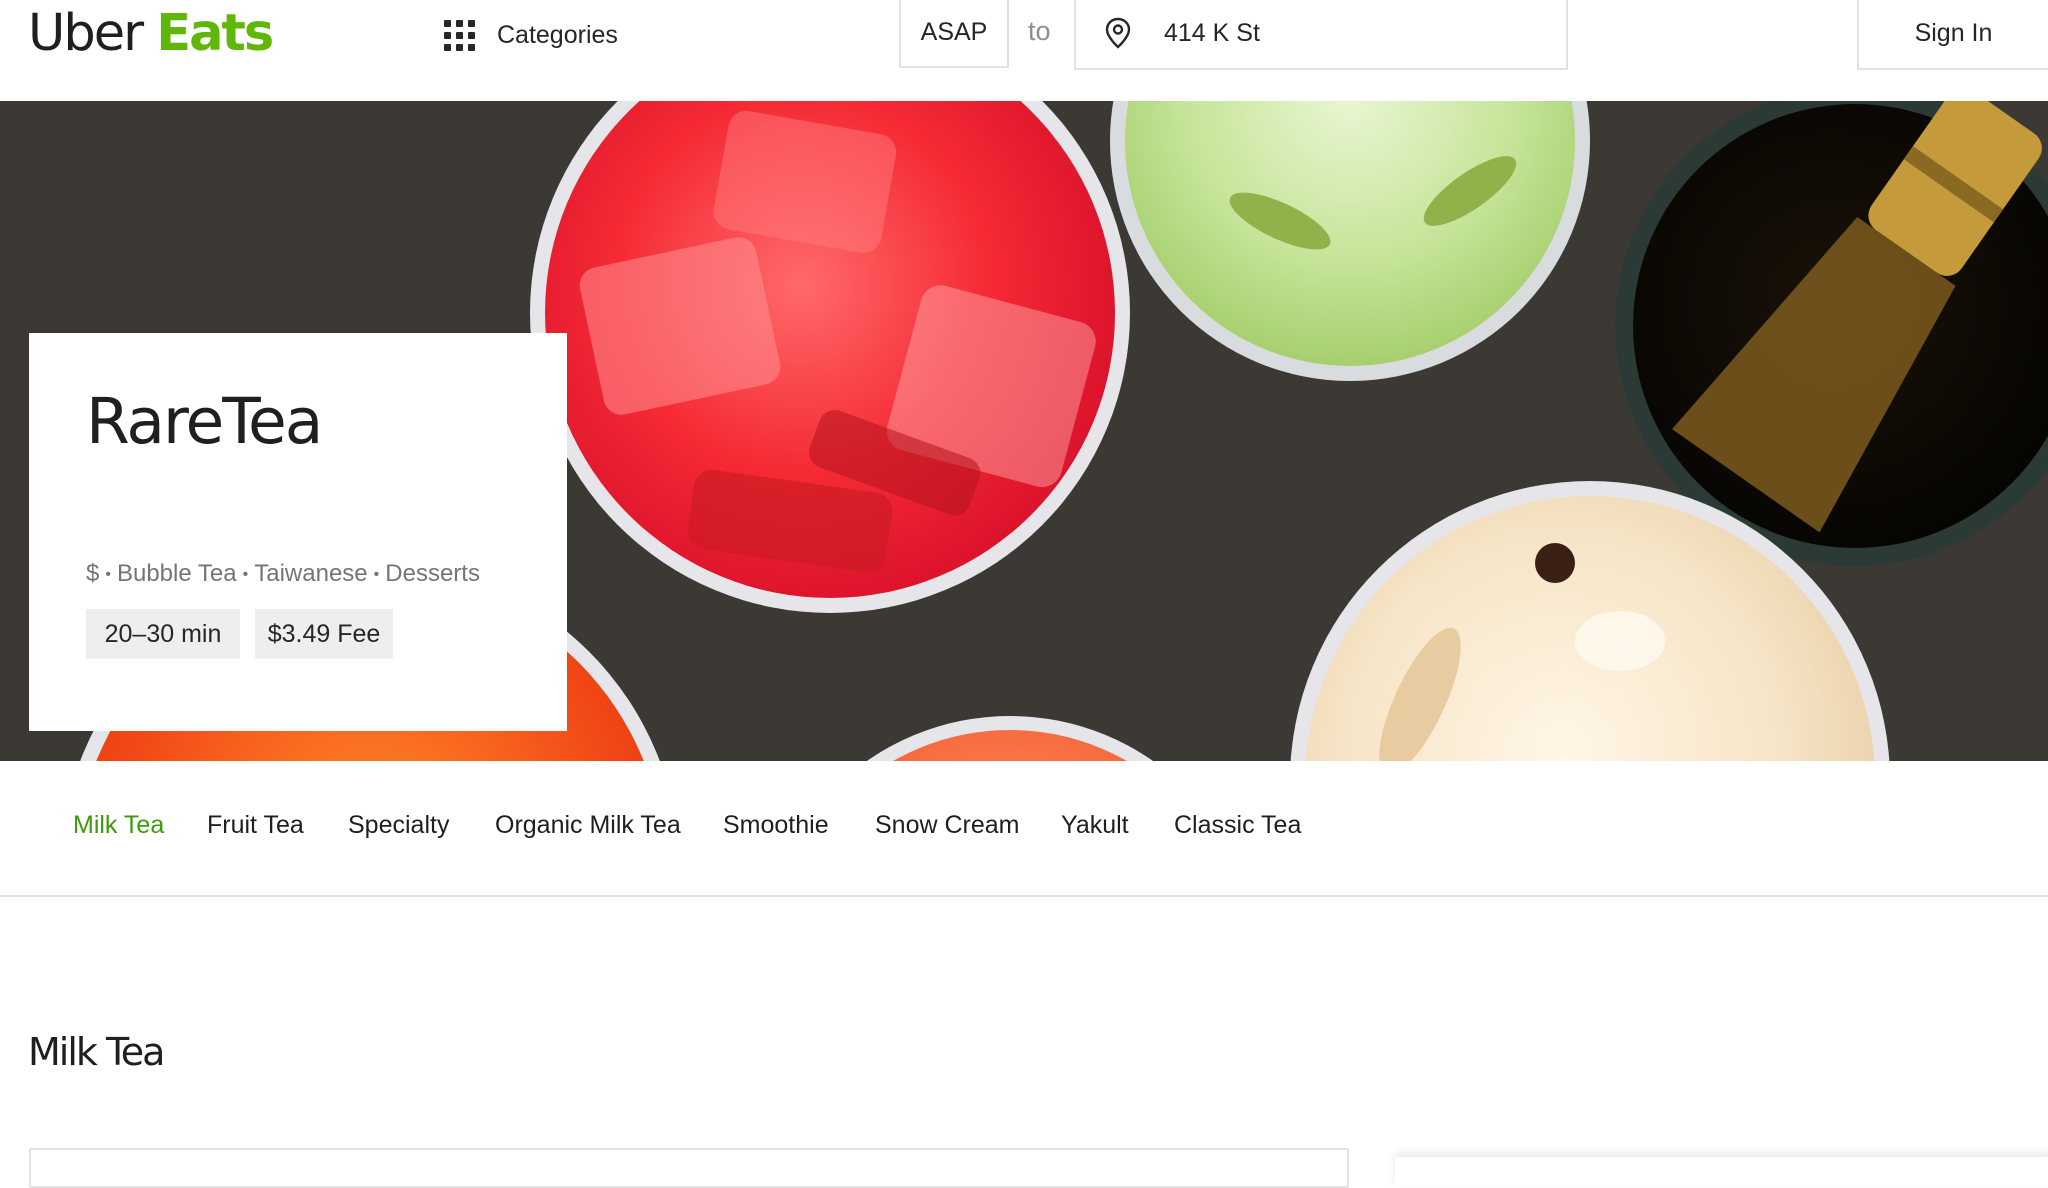 This screenshot has height=1188, width=2048. I want to click on delivery-fee-text: $3.49 Fee, so click(324, 633).